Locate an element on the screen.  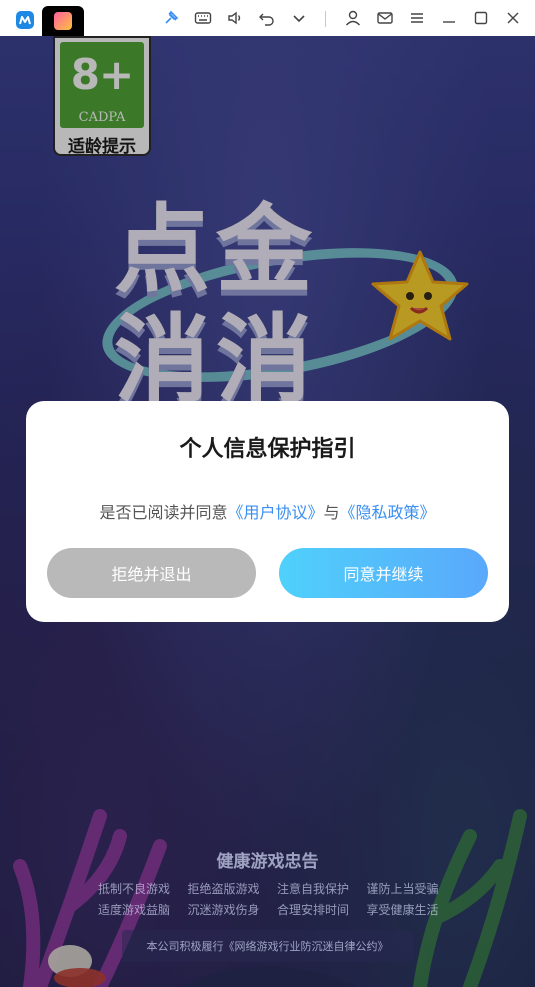
maximize-icon is located at coordinates (481, 18).